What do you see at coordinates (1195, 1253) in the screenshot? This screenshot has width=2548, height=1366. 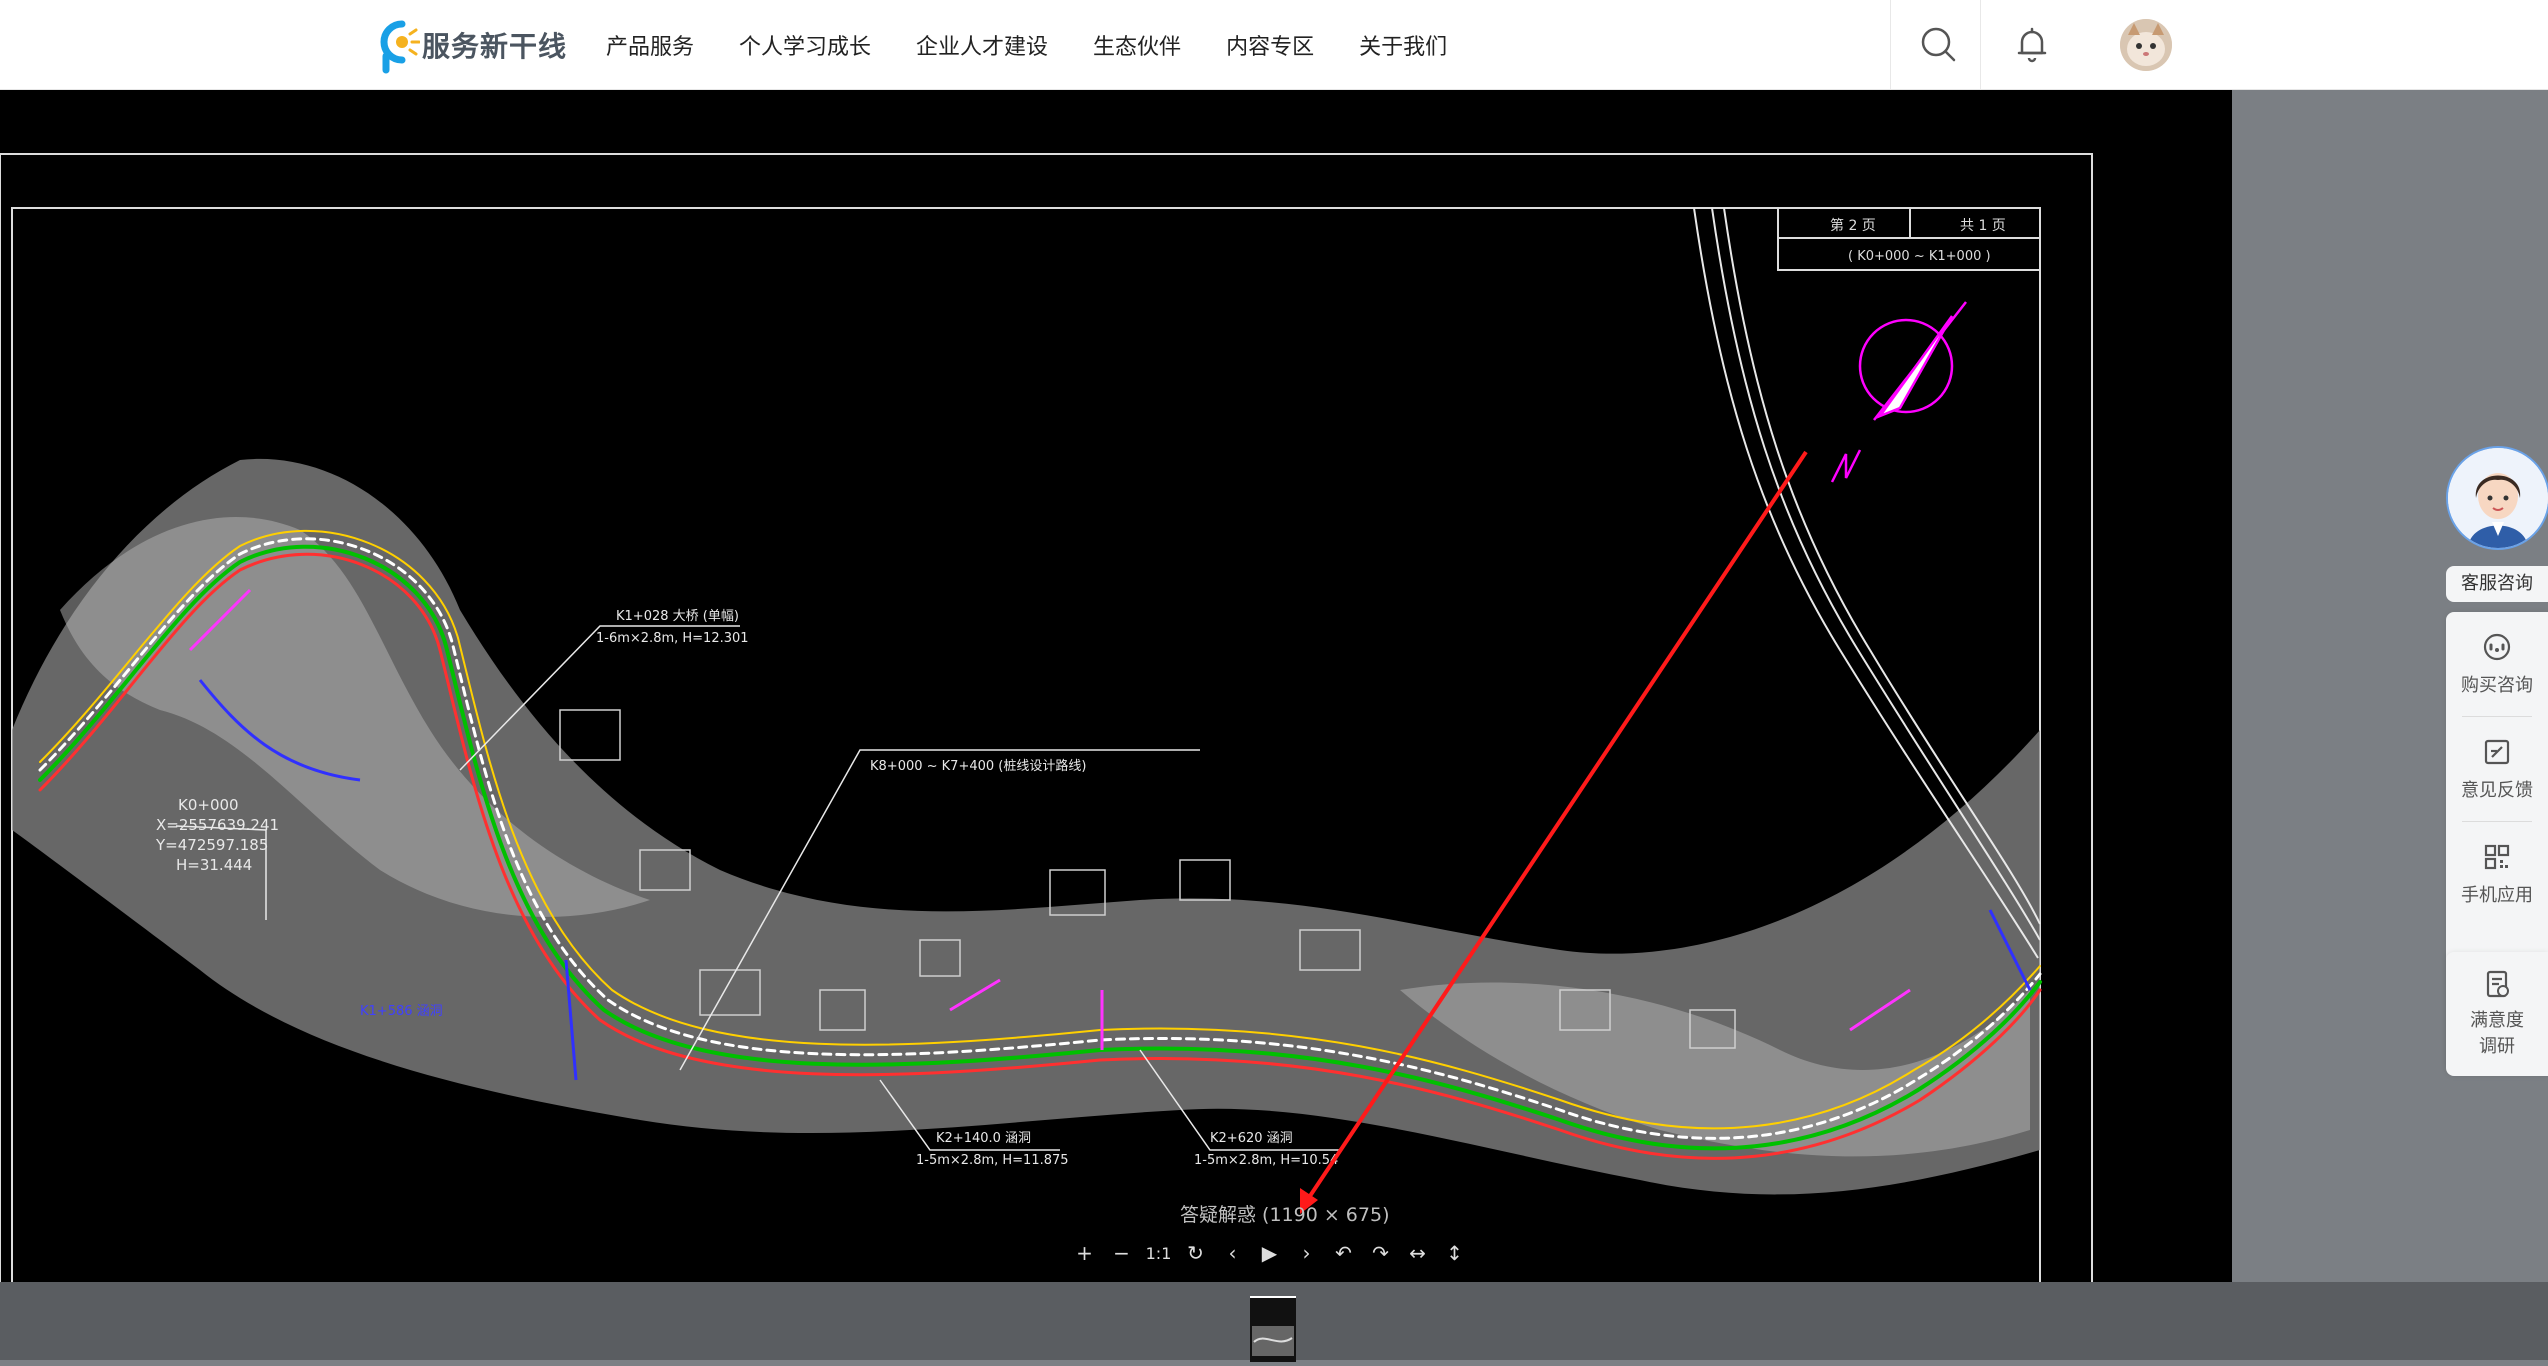 I see `reset-button: ↻` at bounding box center [1195, 1253].